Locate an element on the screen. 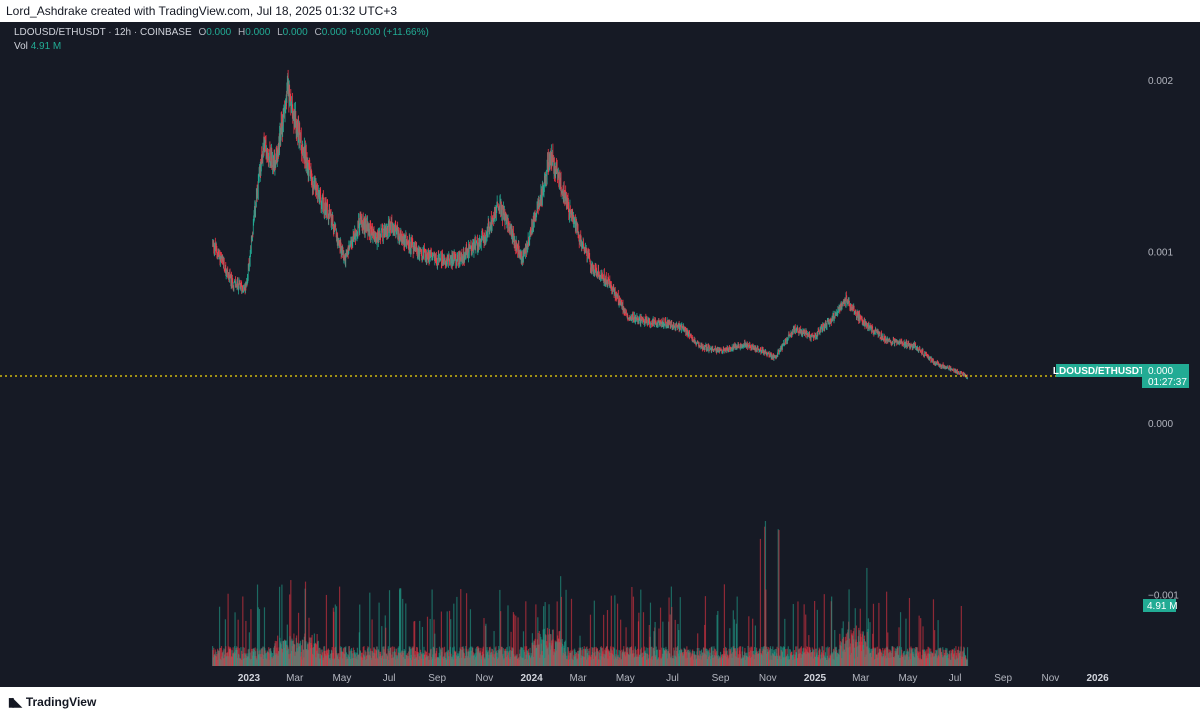  volume-tag: 4.91 M is located at coordinates (1160, 605).